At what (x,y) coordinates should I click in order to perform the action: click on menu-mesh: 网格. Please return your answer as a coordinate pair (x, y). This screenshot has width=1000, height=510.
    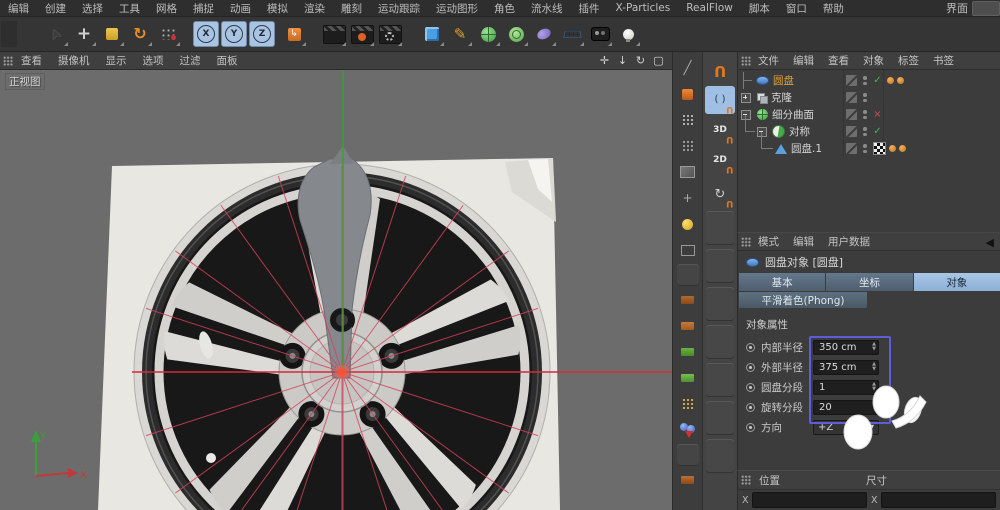
    Looking at the image, I should click on (166, 8).